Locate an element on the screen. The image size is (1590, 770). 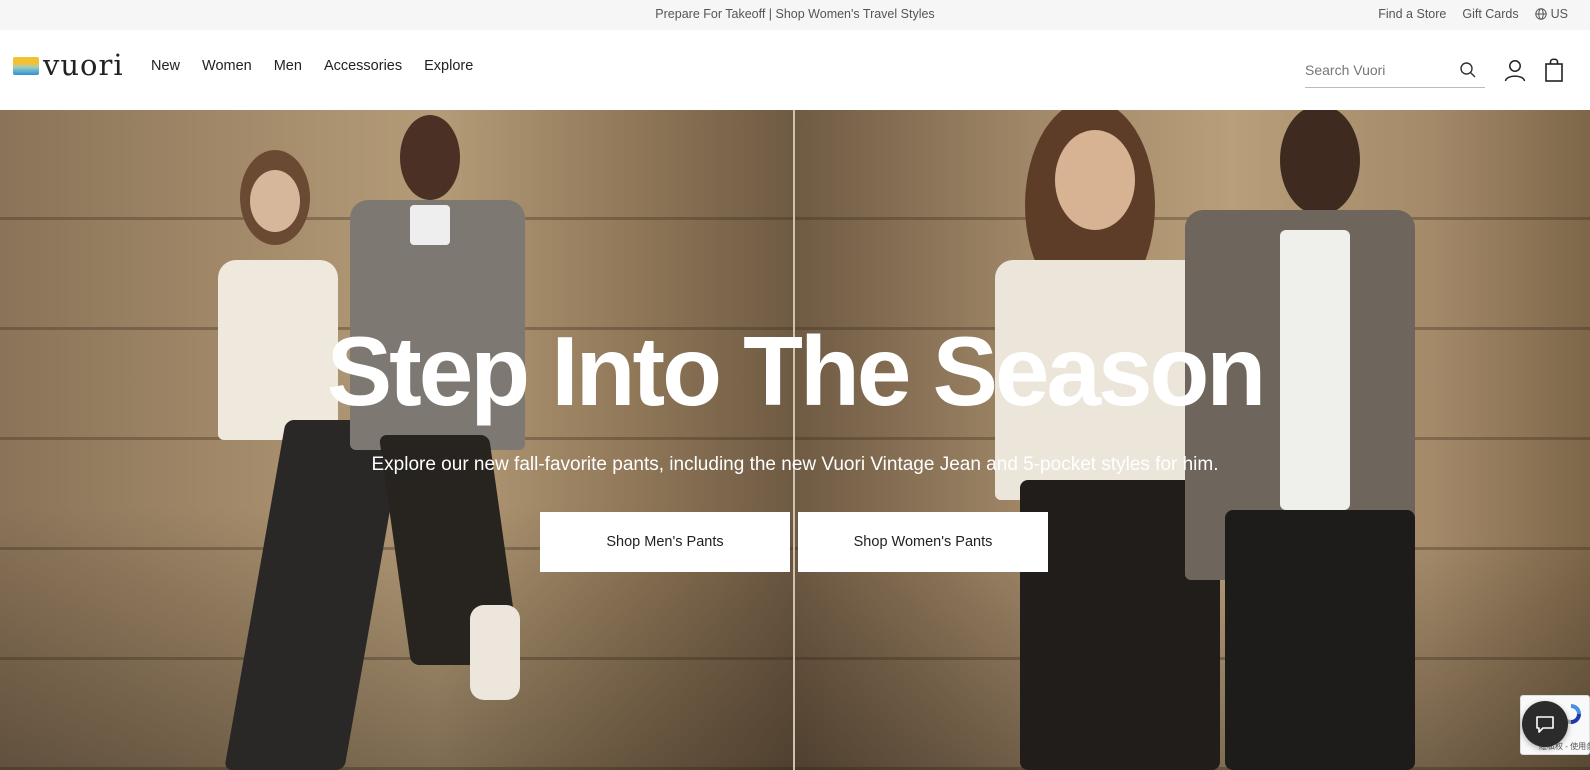
locale-label: US is located at coordinates (1559, 14).